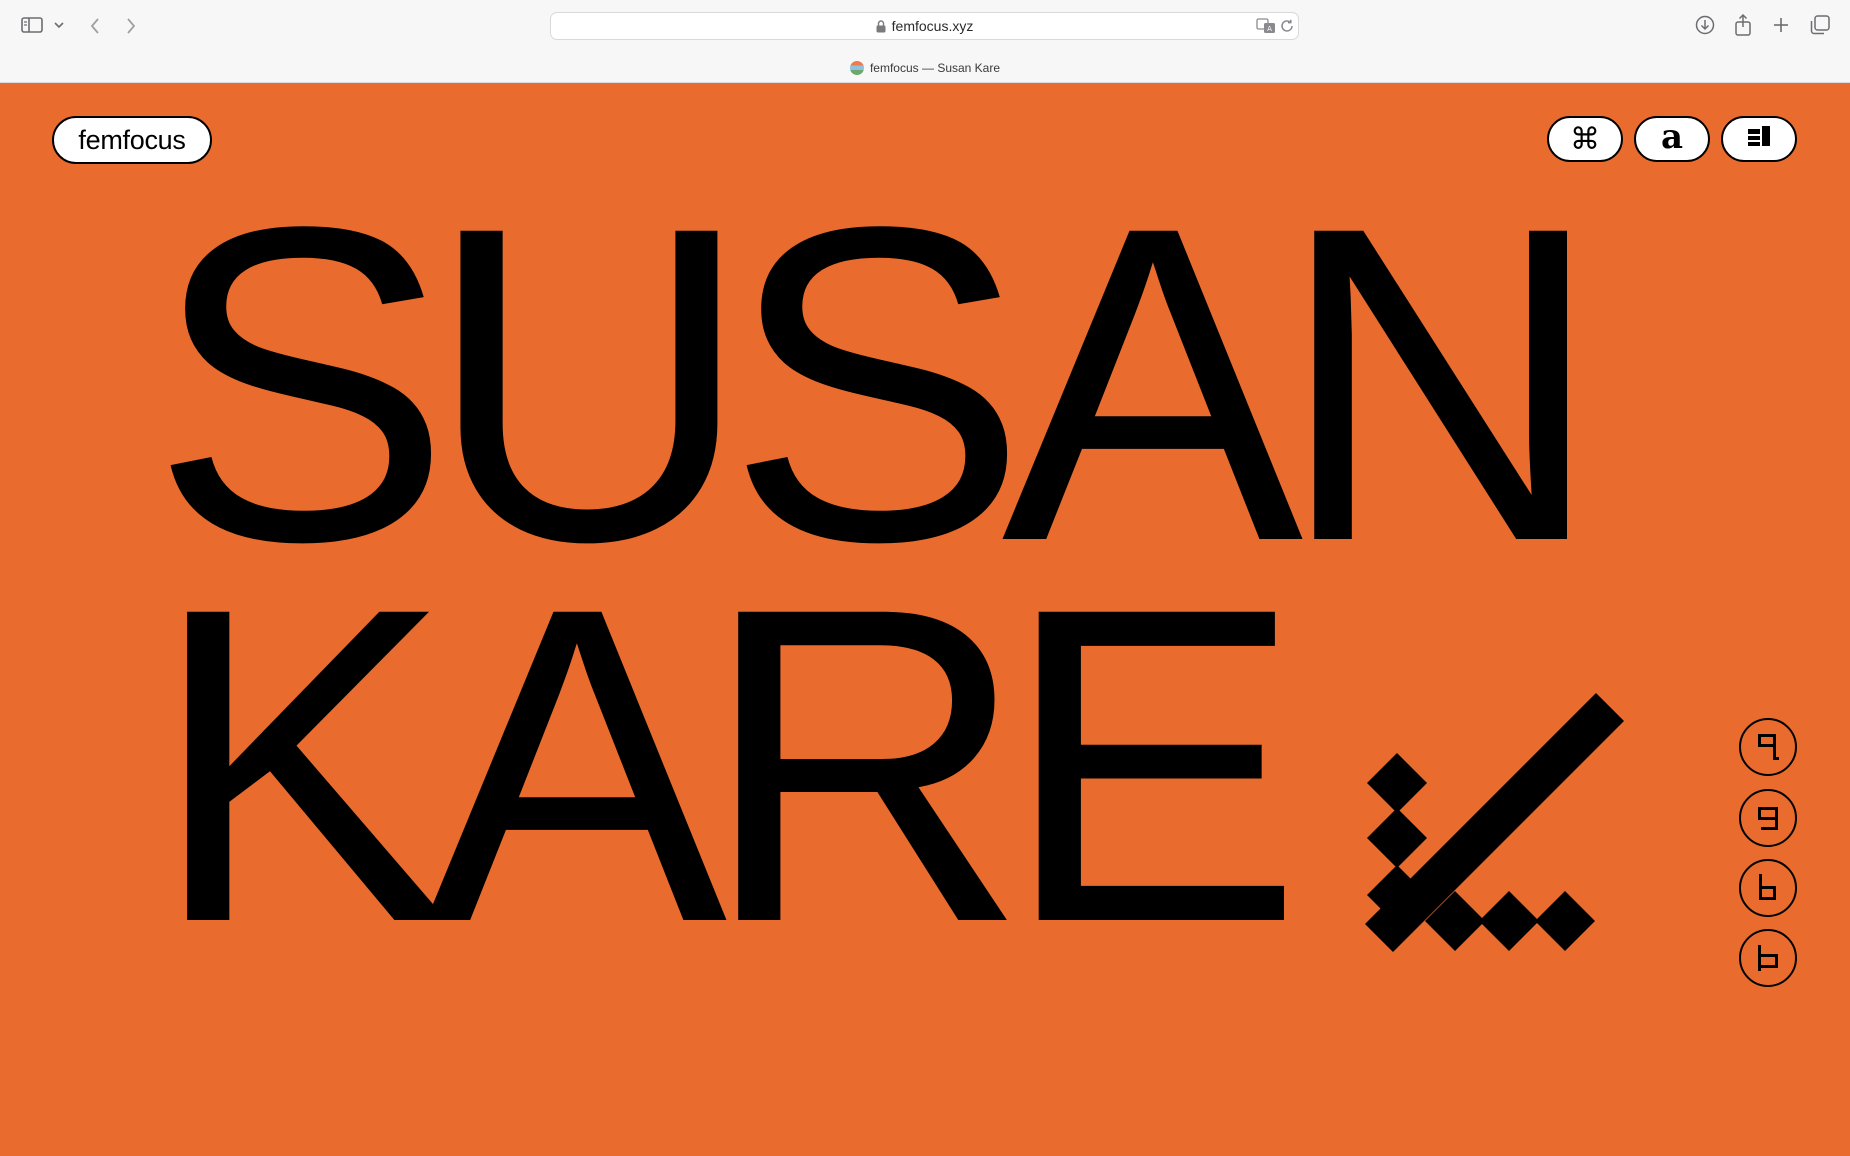 The height and width of the screenshot is (1156, 1850). I want to click on tab-title: femfocus — Susan Kare, so click(925, 68).